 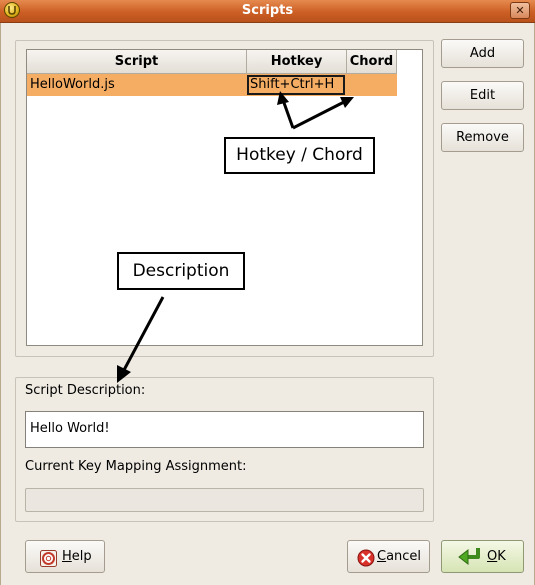 I want to click on hotkey-arrow, so click(x=288, y=114).